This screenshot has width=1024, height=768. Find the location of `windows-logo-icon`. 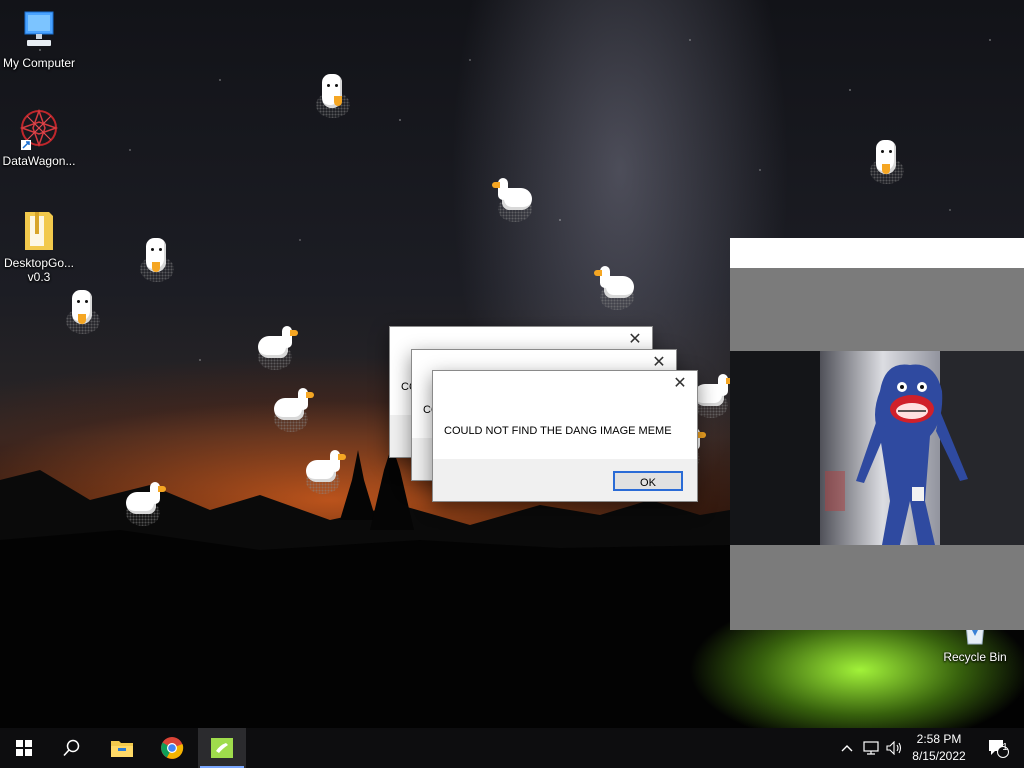

windows-logo-icon is located at coordinates (24, 748).